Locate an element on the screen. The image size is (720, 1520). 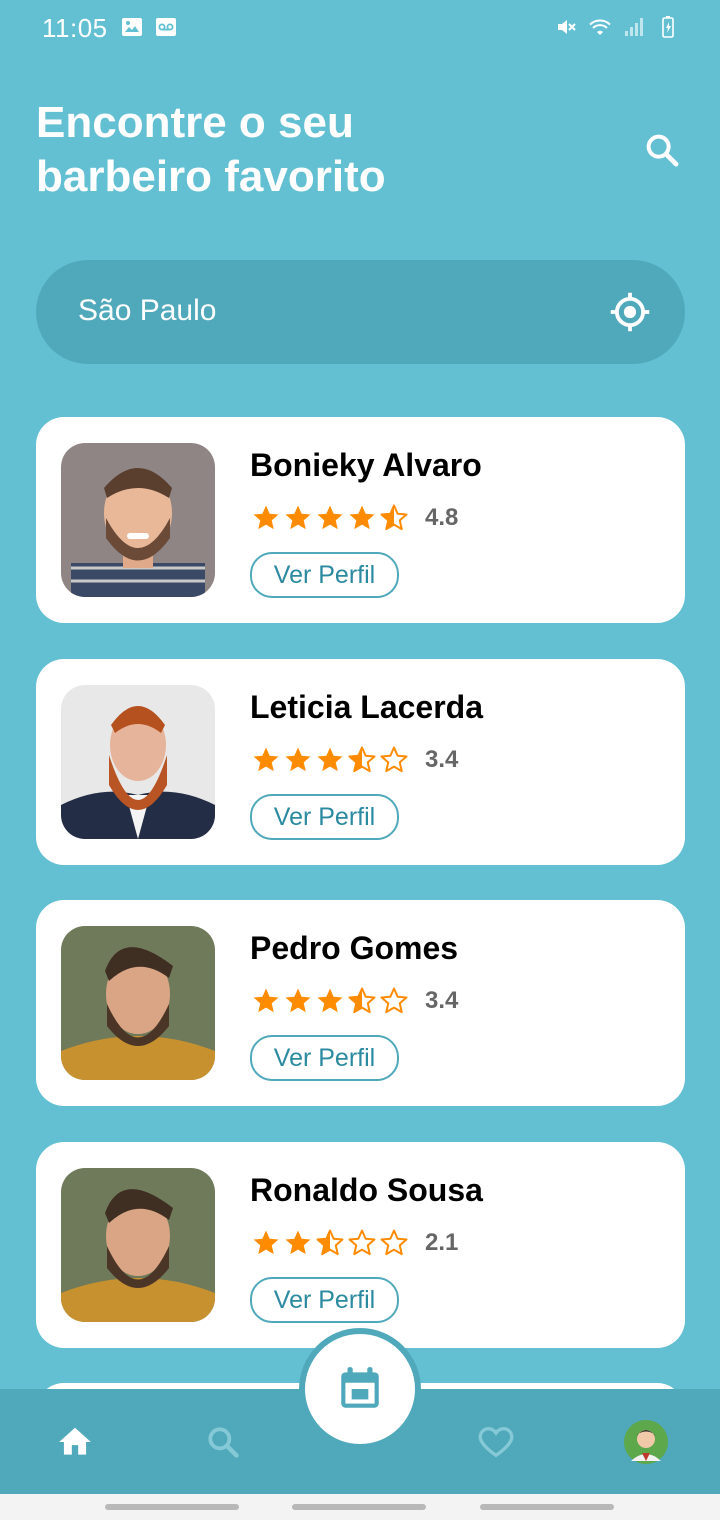
location-bar: São Paulo is located at coordinates (360, 312).